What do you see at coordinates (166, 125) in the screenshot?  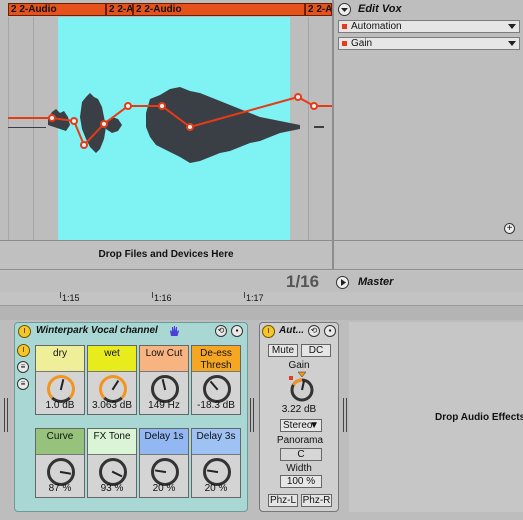 I see `audio-waveform` at bounding box center [166, 125].